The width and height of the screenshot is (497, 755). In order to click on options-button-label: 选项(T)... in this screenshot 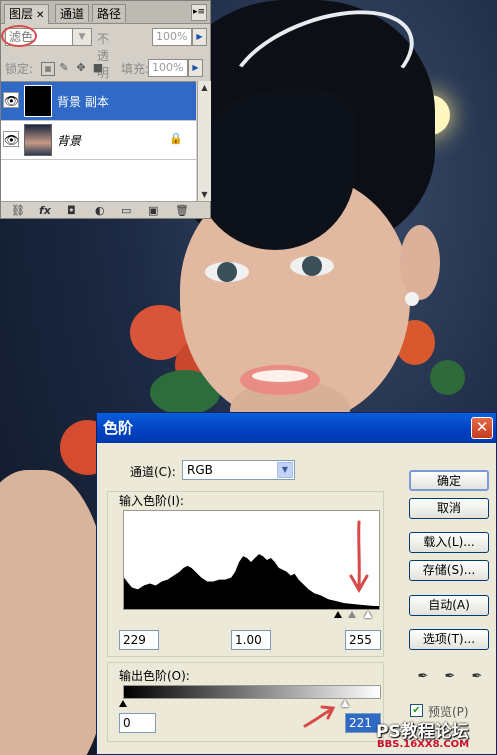, I will do `click(449, 639)`.